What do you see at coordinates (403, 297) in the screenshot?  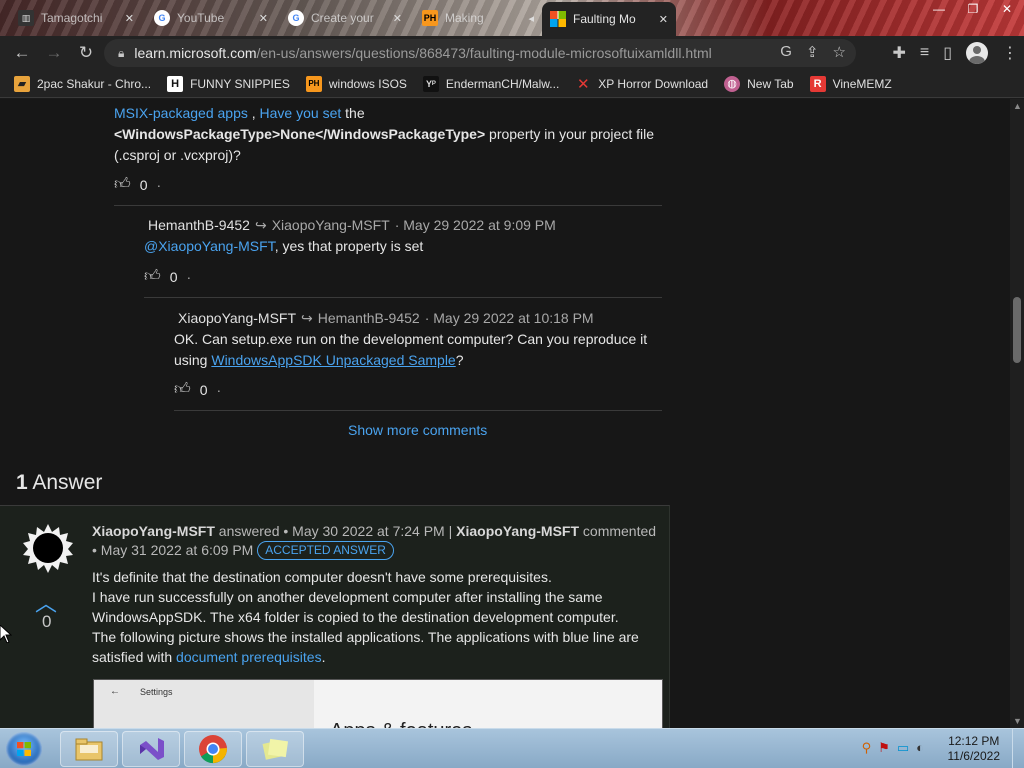 I see `divider` at bounding box center [403, 297].